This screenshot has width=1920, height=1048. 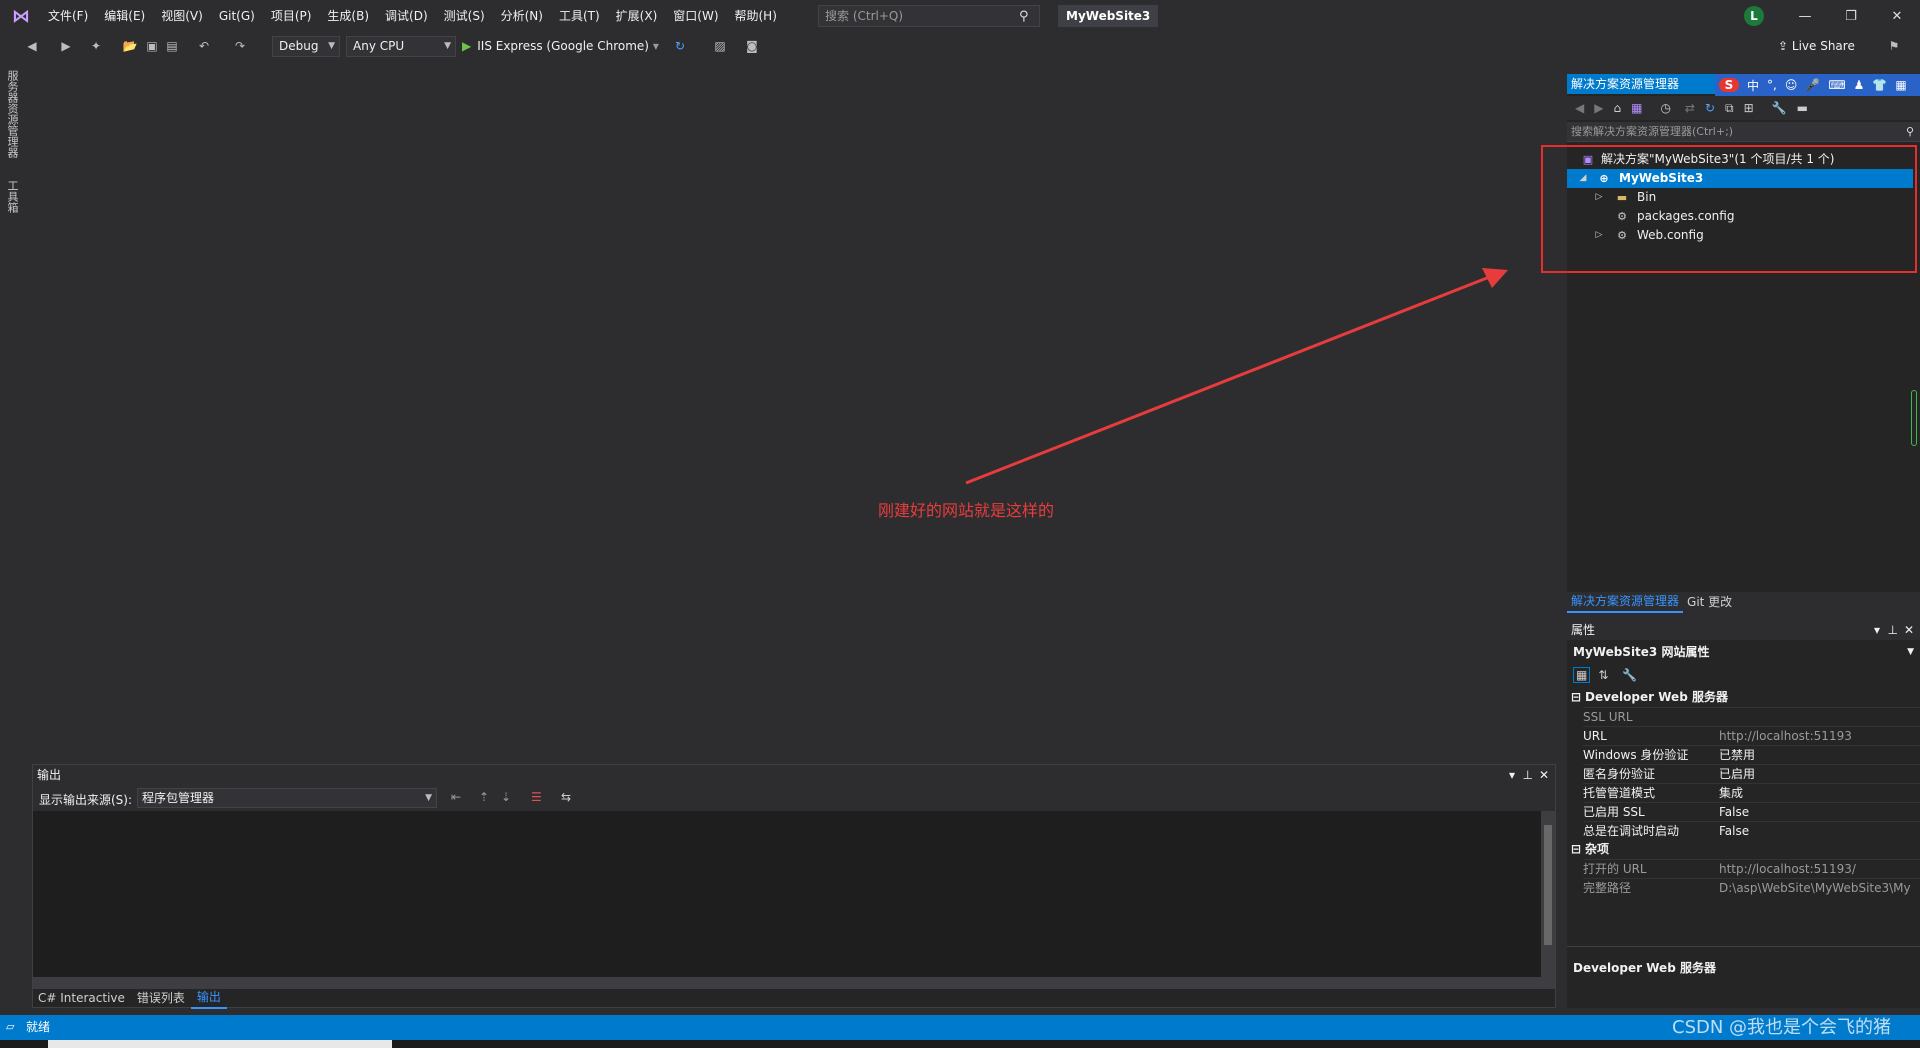 I want to click on save-all-icon: ▤, so click(x=172, y=46).